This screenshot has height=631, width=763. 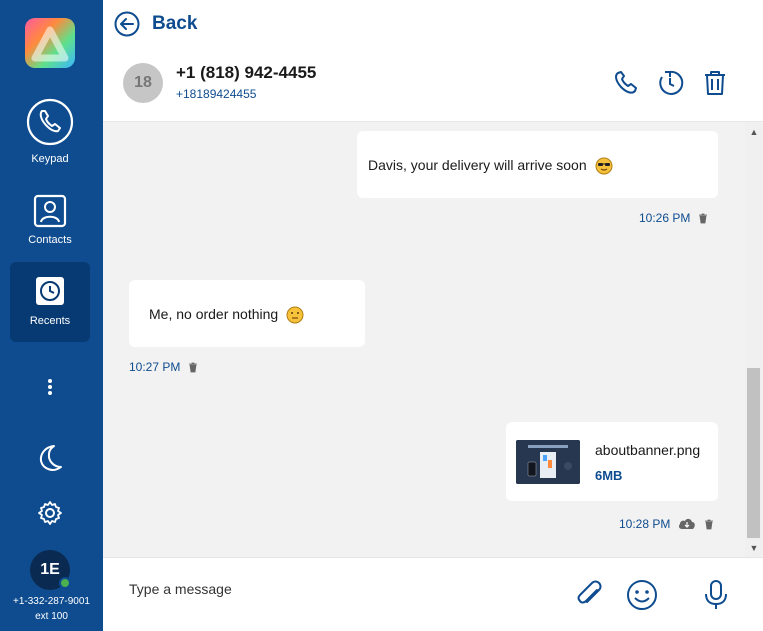 I want to click on app-logo, so click(x=50, y=43).